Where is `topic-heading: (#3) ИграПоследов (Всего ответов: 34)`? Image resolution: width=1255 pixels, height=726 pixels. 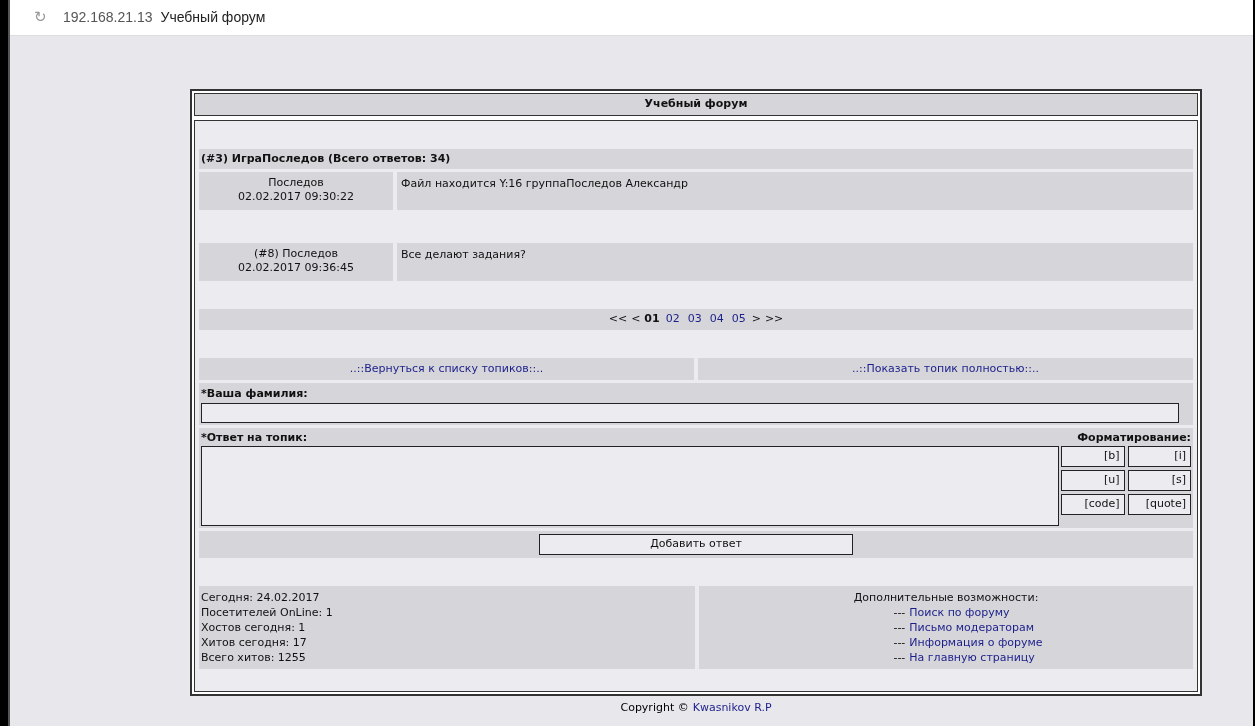
topic-heading: (#3) ИграПоследов (Всего ответов: 34) is located at coordinates (696, 158).